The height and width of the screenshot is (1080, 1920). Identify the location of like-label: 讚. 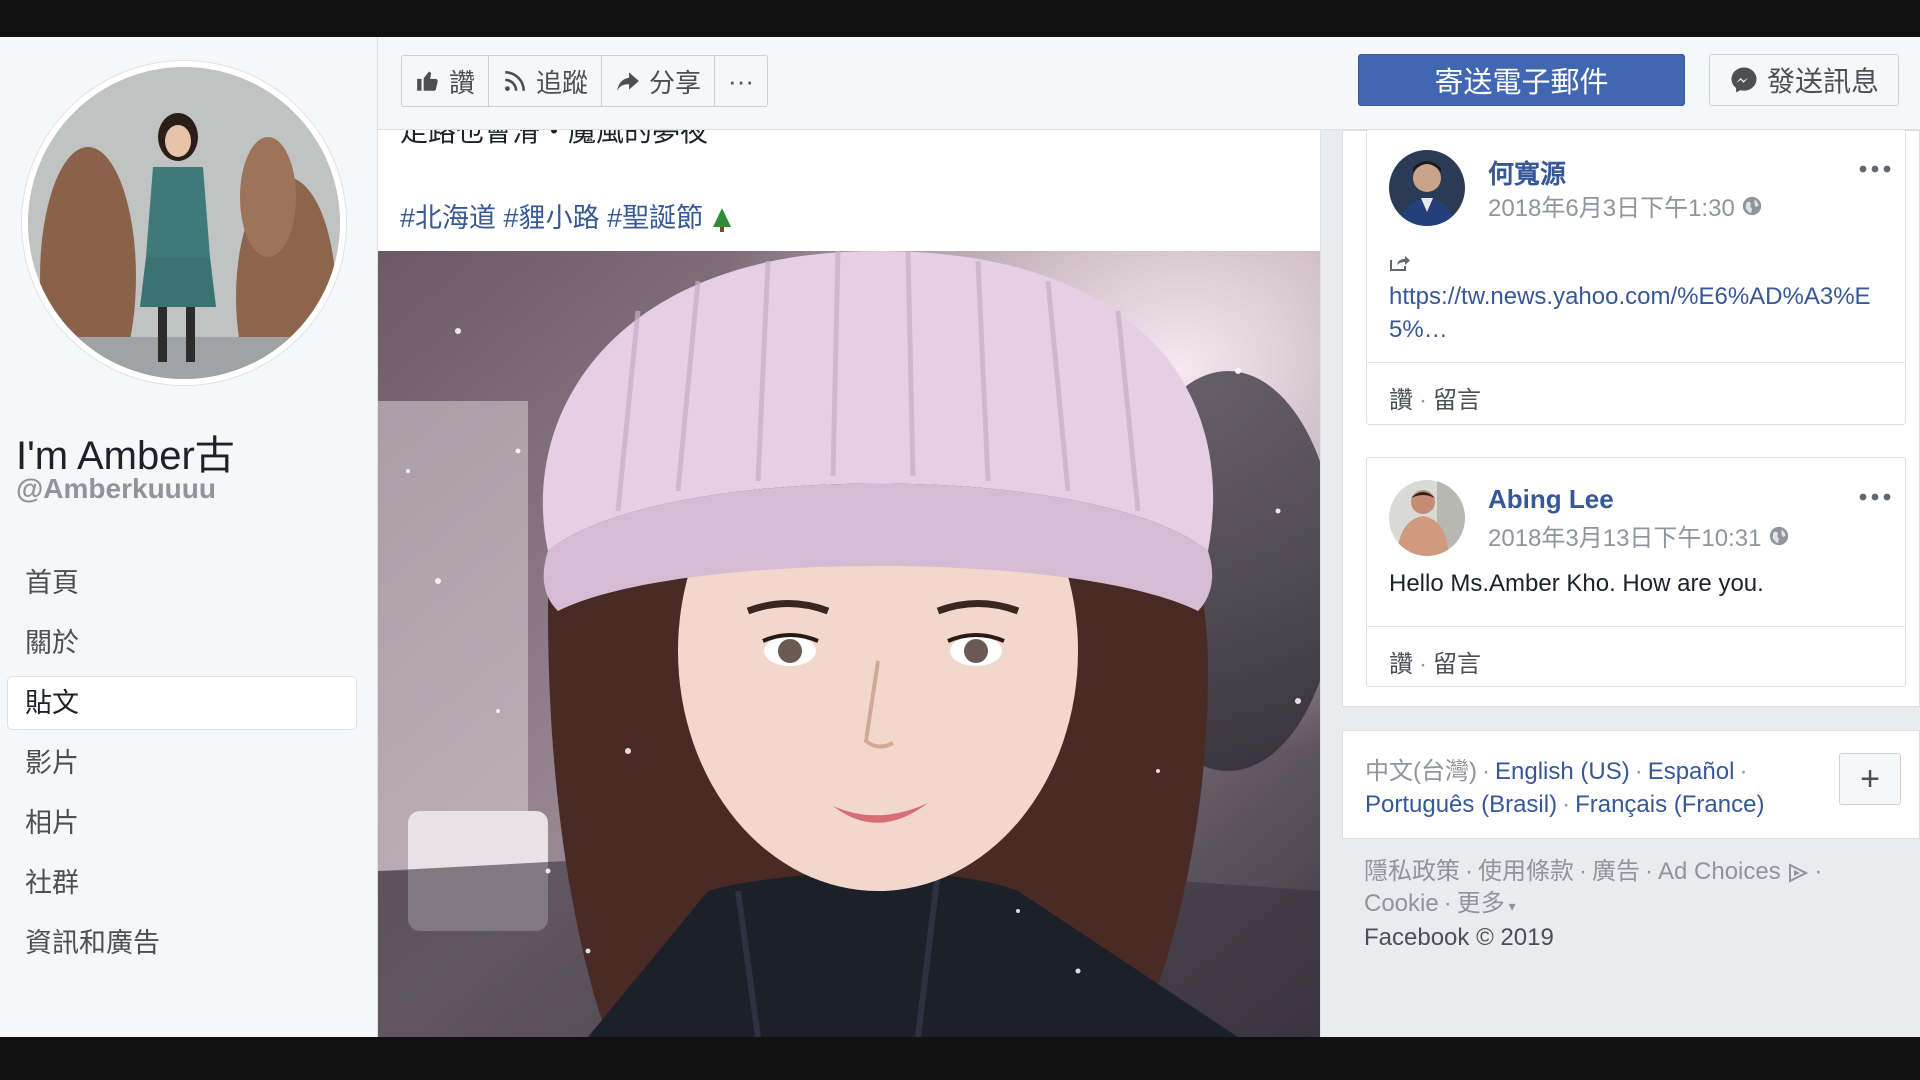
(462, 82).